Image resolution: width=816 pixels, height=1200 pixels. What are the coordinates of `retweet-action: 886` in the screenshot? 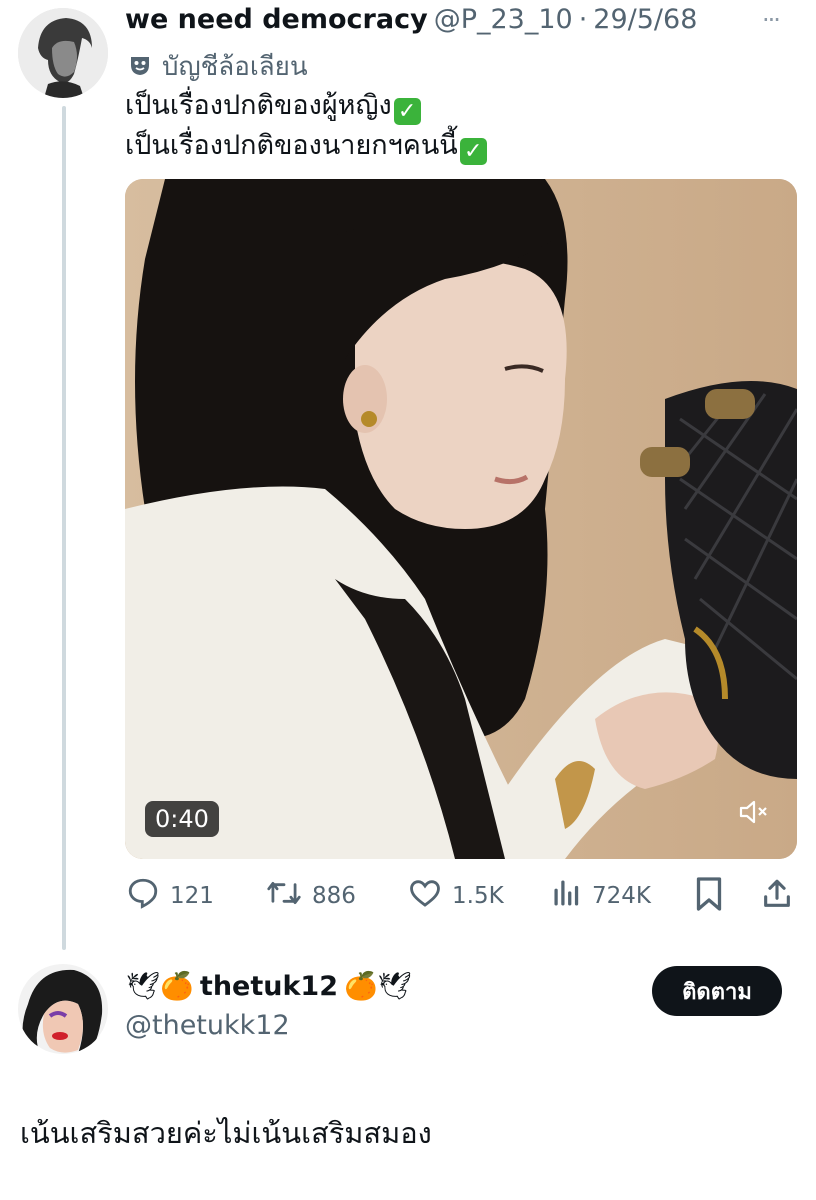 It's located at (311, 896).